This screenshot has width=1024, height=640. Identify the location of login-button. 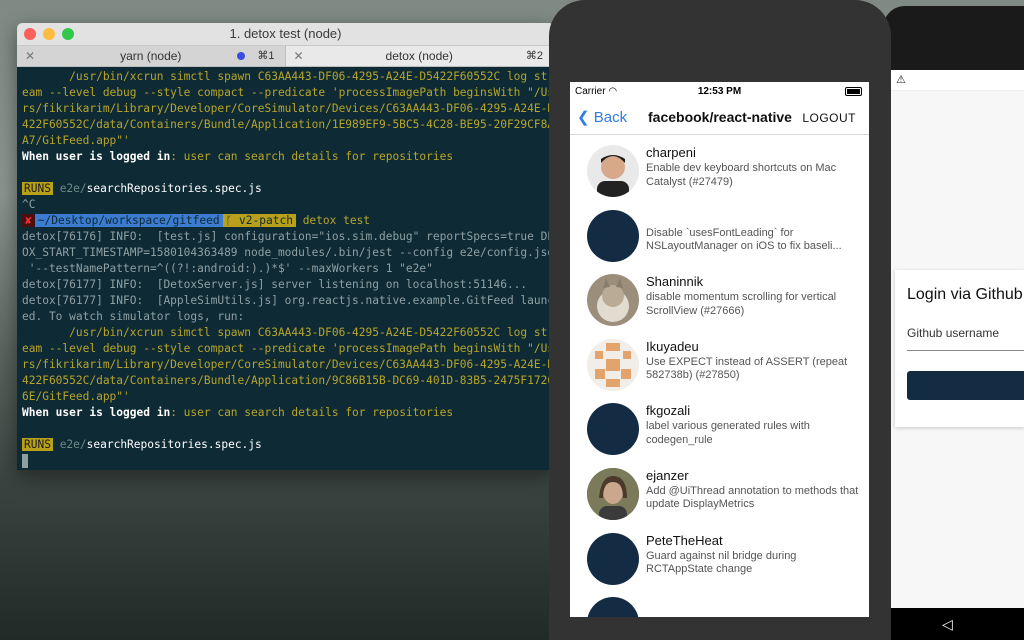
(965, 385).